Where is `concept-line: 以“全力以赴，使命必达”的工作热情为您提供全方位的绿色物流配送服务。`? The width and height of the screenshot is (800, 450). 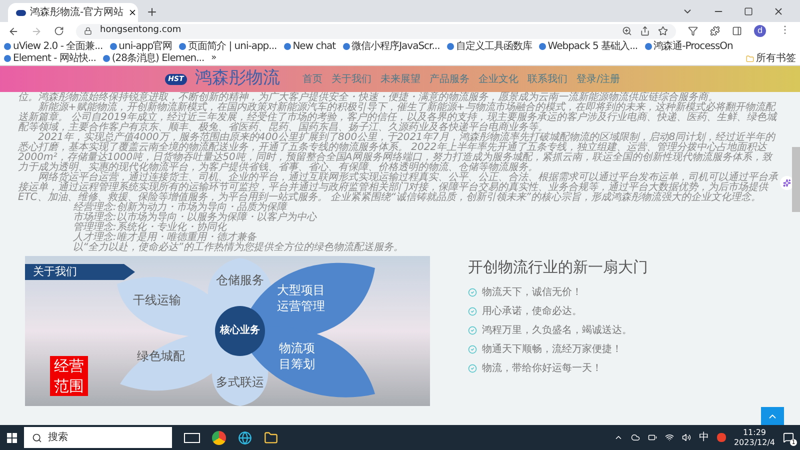
concept-line: 以“全力以赴，使命必达”的工作热情为您提供全方位的绿色物流配送服务。 is located at coordinates (238, 248).